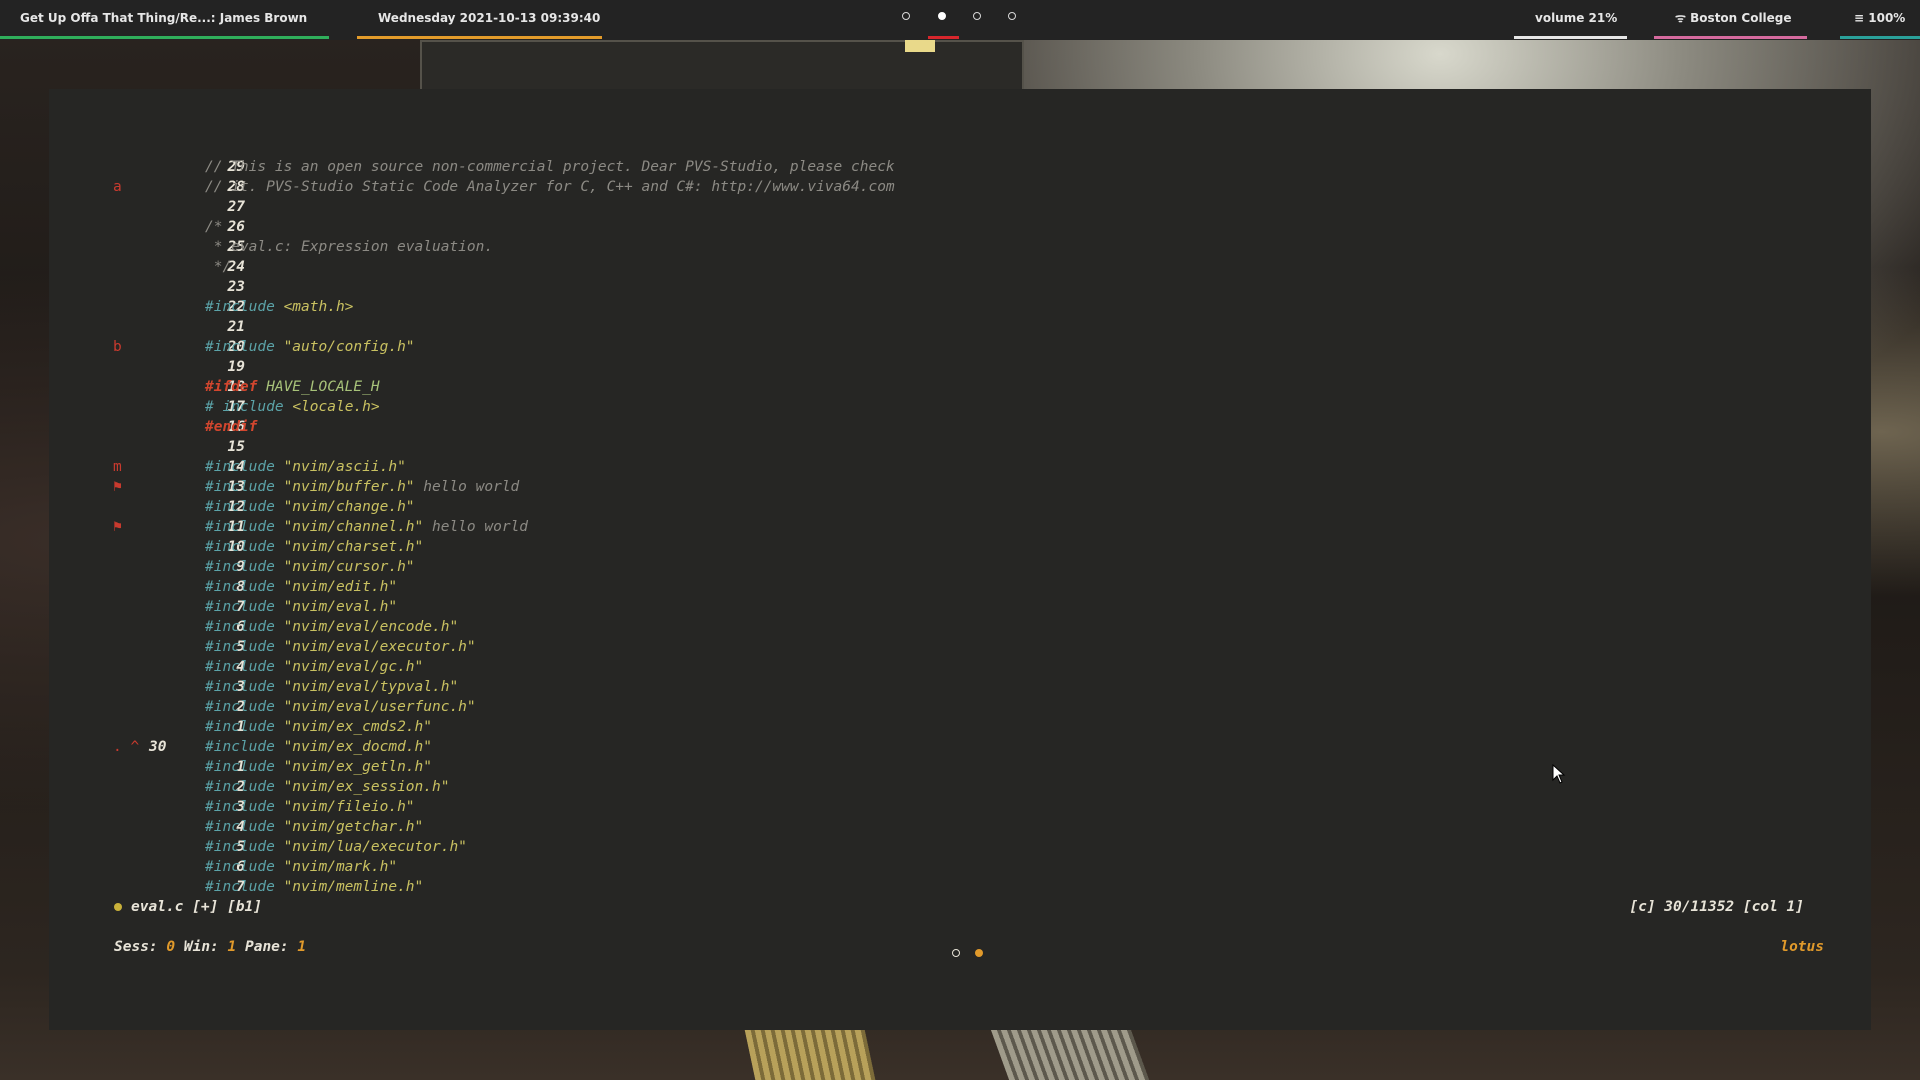  I want to click on active-workspace-underline, so click(943, 37).